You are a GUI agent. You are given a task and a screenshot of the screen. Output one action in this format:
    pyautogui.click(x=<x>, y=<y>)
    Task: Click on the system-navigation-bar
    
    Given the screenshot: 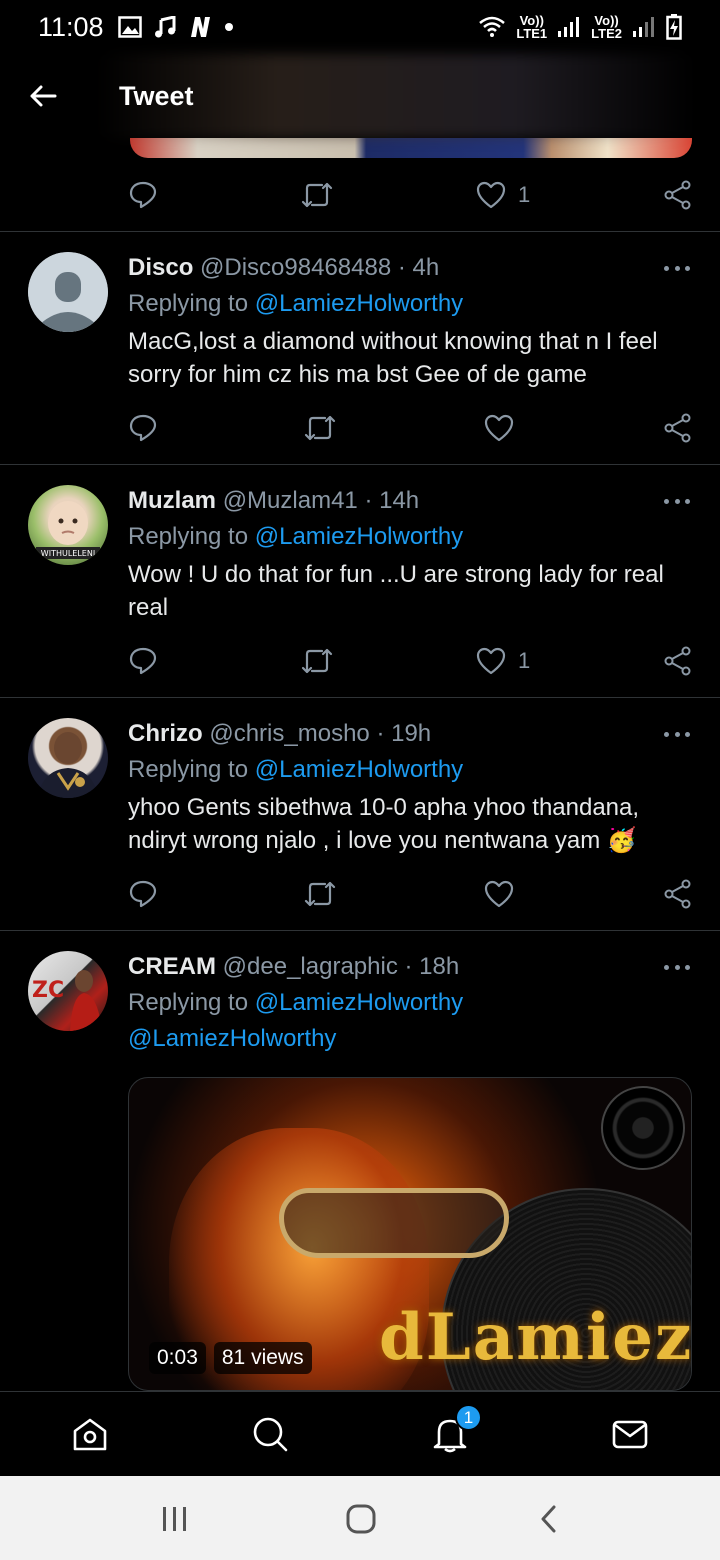 What is the action you would take?
    pyautogui.click(x=360, y=1518)
    